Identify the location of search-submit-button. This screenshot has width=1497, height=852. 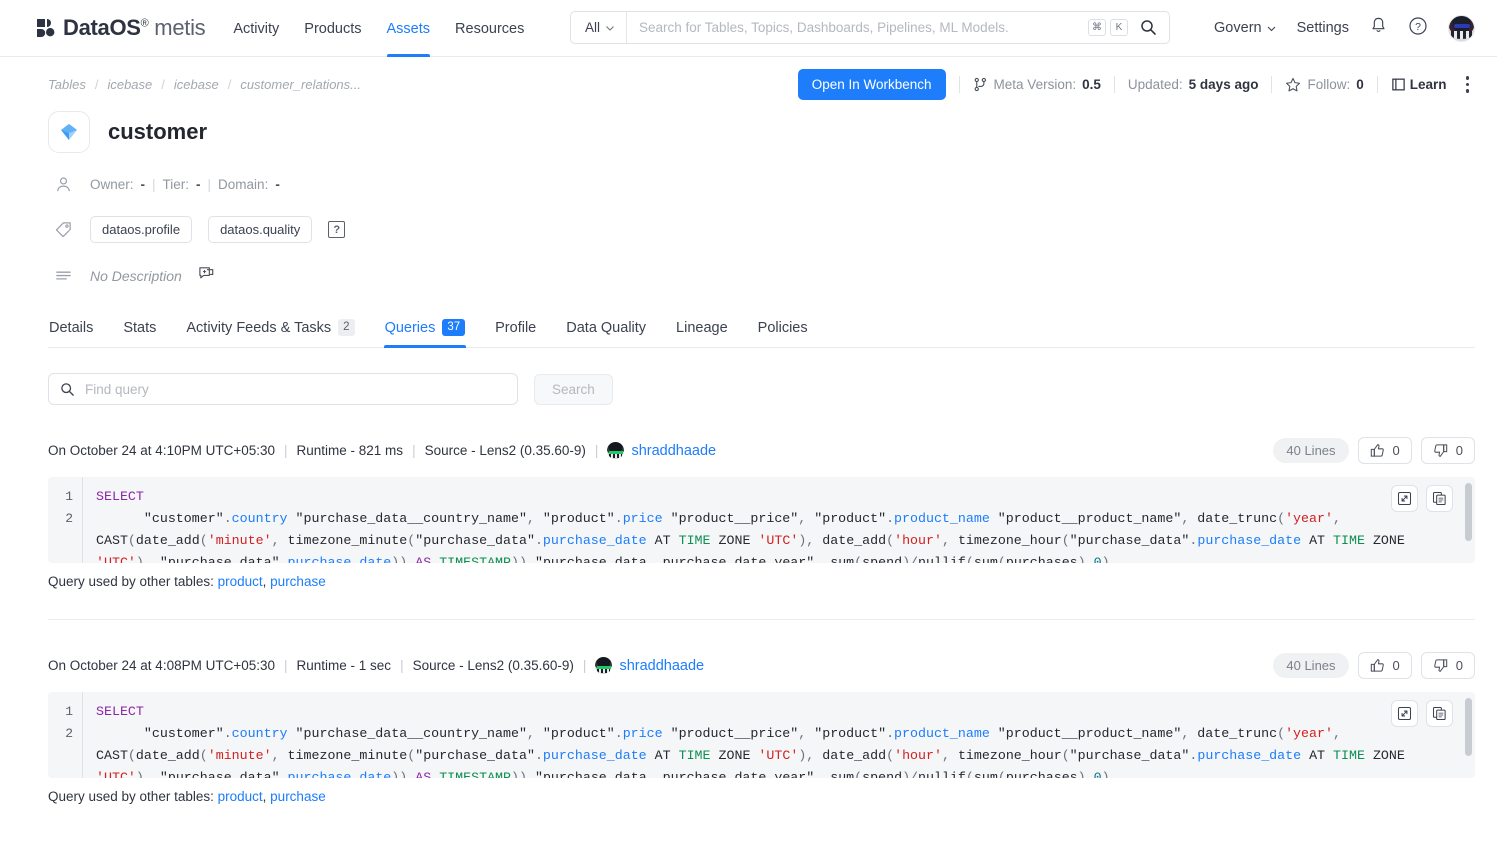
(1151, 27).